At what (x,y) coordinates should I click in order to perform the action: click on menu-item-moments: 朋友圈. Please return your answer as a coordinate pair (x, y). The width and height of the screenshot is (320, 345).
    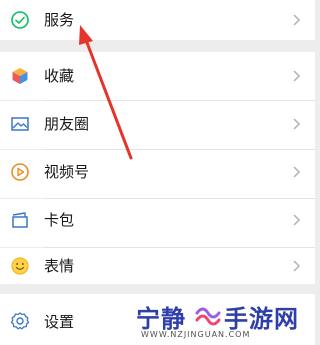
    Looking at the image, I should click on (157, 125).